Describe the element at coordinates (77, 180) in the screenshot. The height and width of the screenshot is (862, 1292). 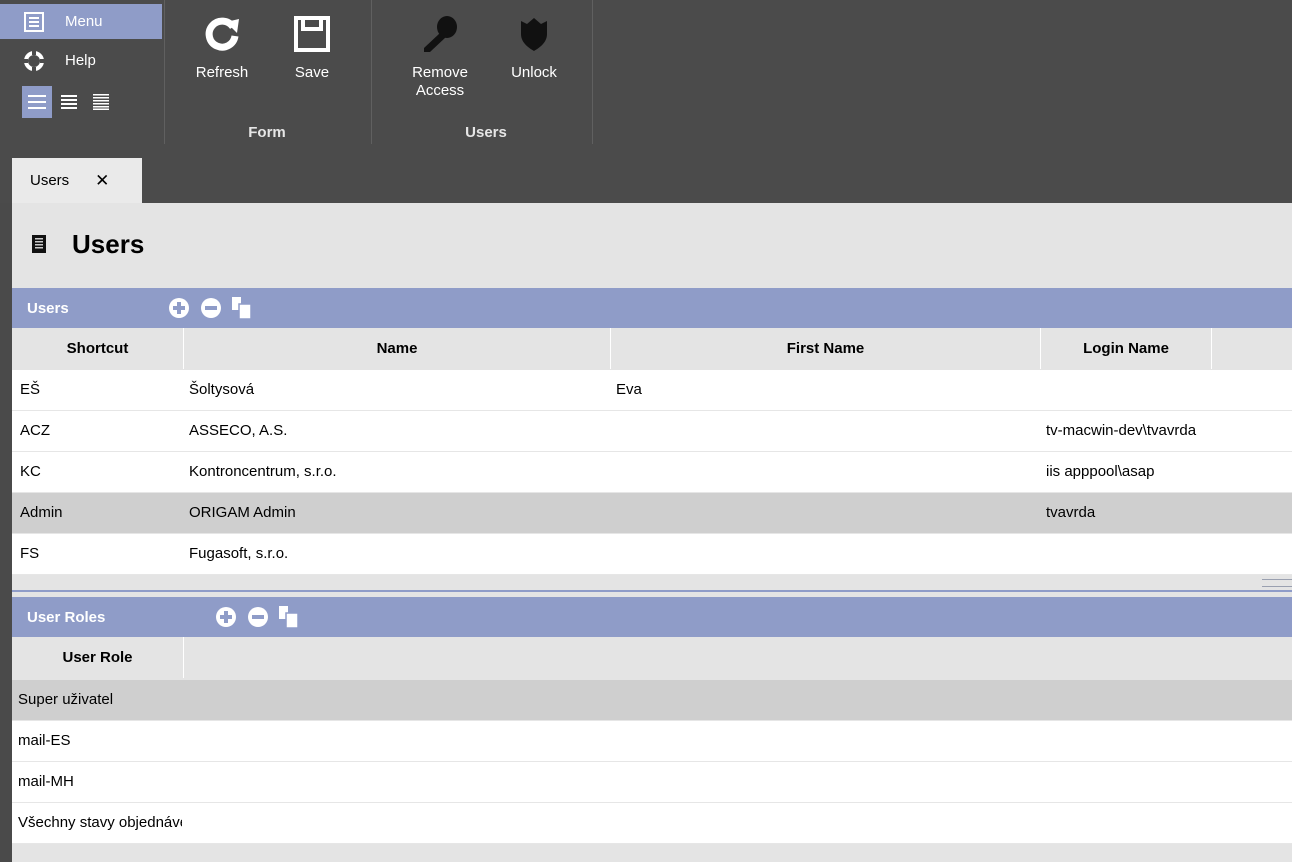
I see `tab-users: Users ✕` at that location.